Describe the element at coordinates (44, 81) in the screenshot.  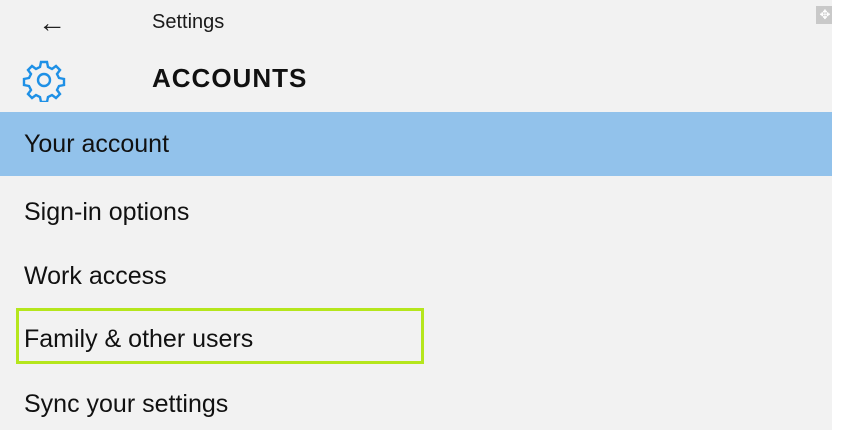
I see `gear-icon` at that location.